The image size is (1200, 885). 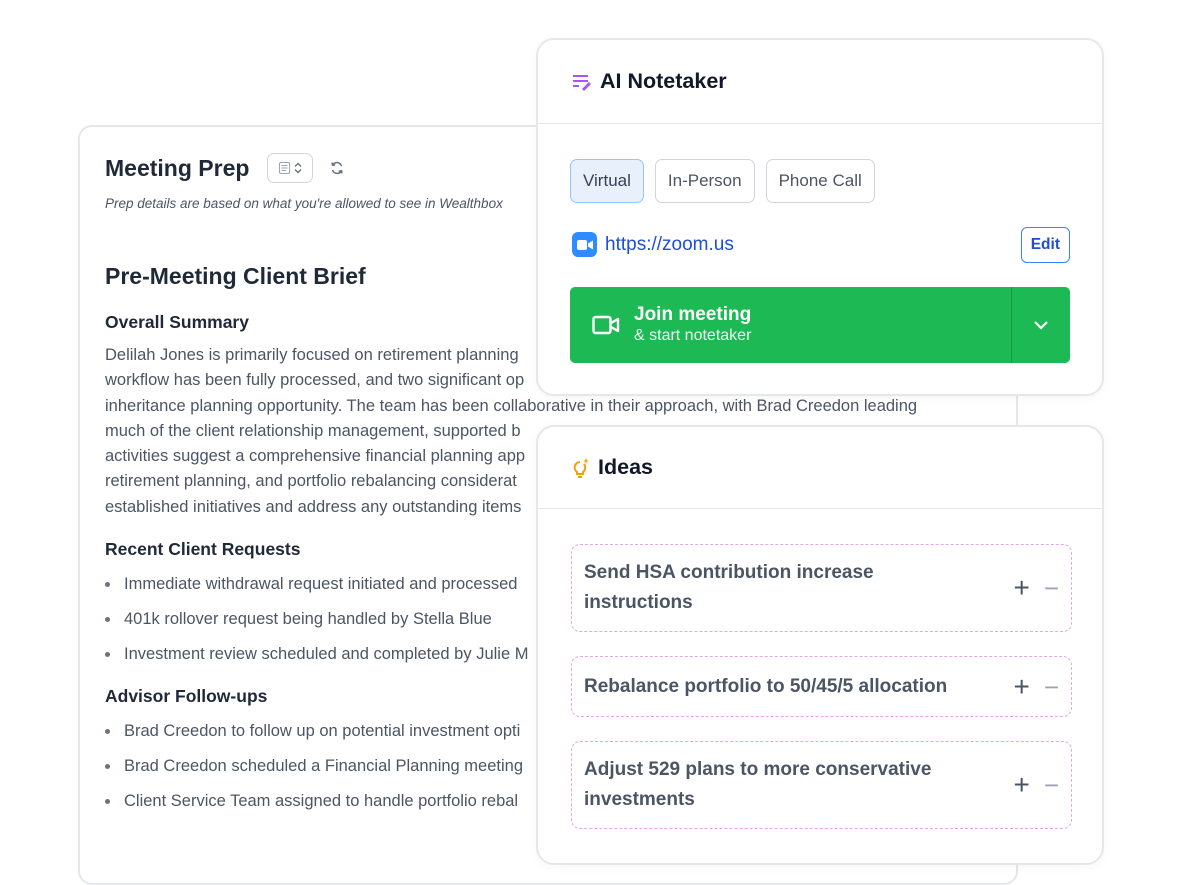 I want to click on notetaker-header: AI Notetaker, so click(x=820, y=82).